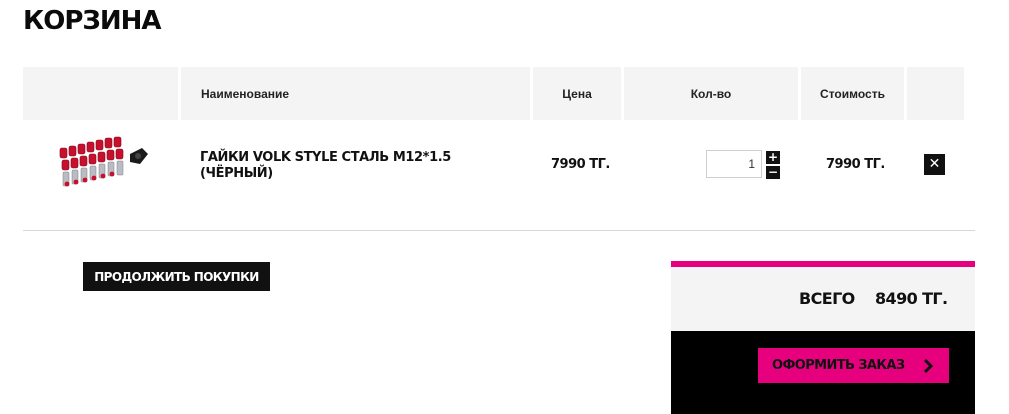 This screenshot has height=414, width=1009. What do you see at coordinates (355, 93) in the screenshot?
I see `header-name: Наименование` at bounding box center [355, 93].